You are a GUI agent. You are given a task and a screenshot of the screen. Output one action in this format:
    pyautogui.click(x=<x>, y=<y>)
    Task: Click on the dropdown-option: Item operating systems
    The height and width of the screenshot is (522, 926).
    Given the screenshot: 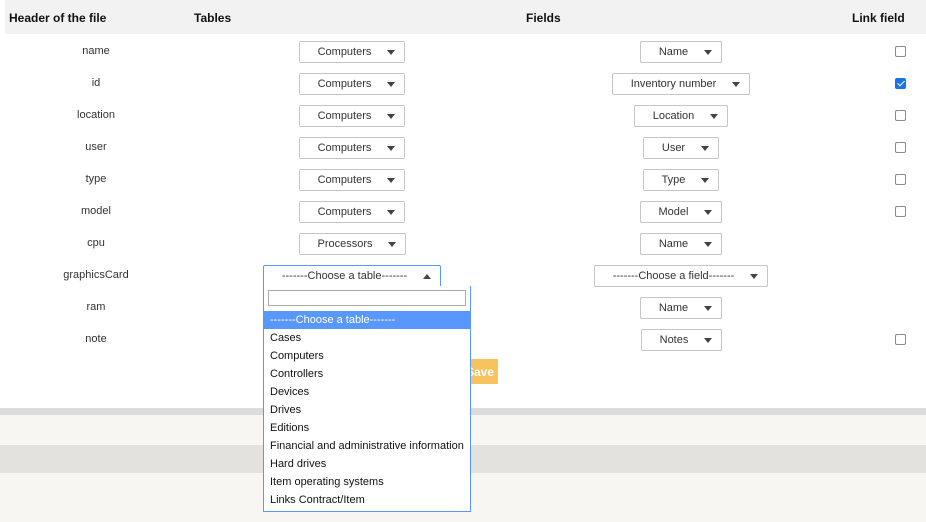 What is the action you would take?
    pyautogui.click(x=367, y=482)
    